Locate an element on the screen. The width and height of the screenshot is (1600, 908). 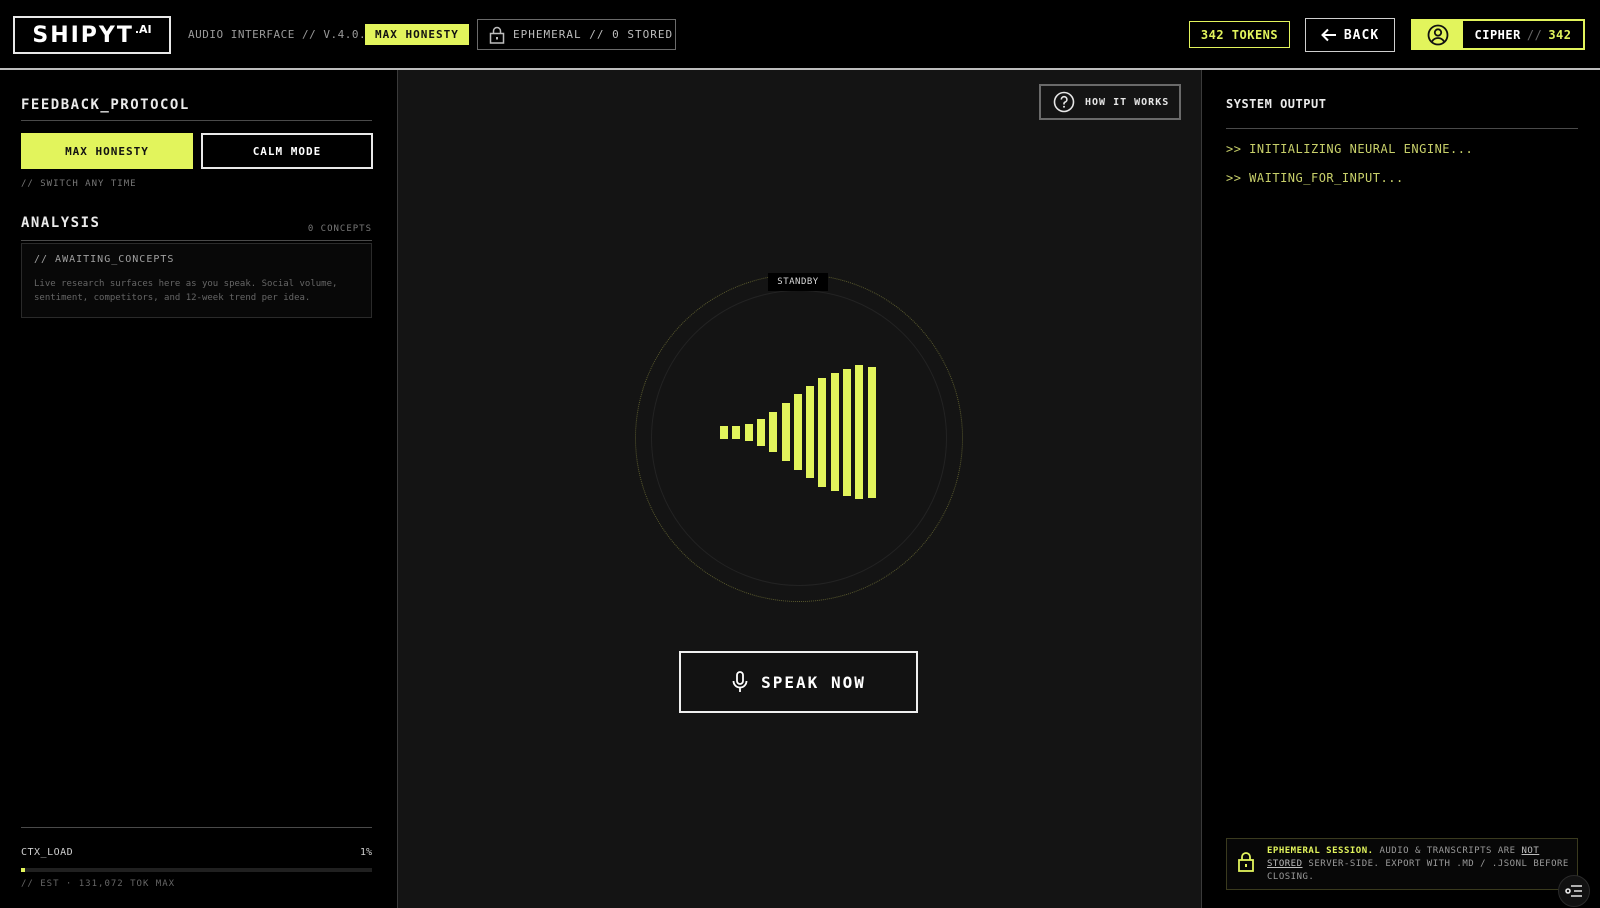
how-it-works-button: HOW IT WORKS is located at coordinates (1110, 102).